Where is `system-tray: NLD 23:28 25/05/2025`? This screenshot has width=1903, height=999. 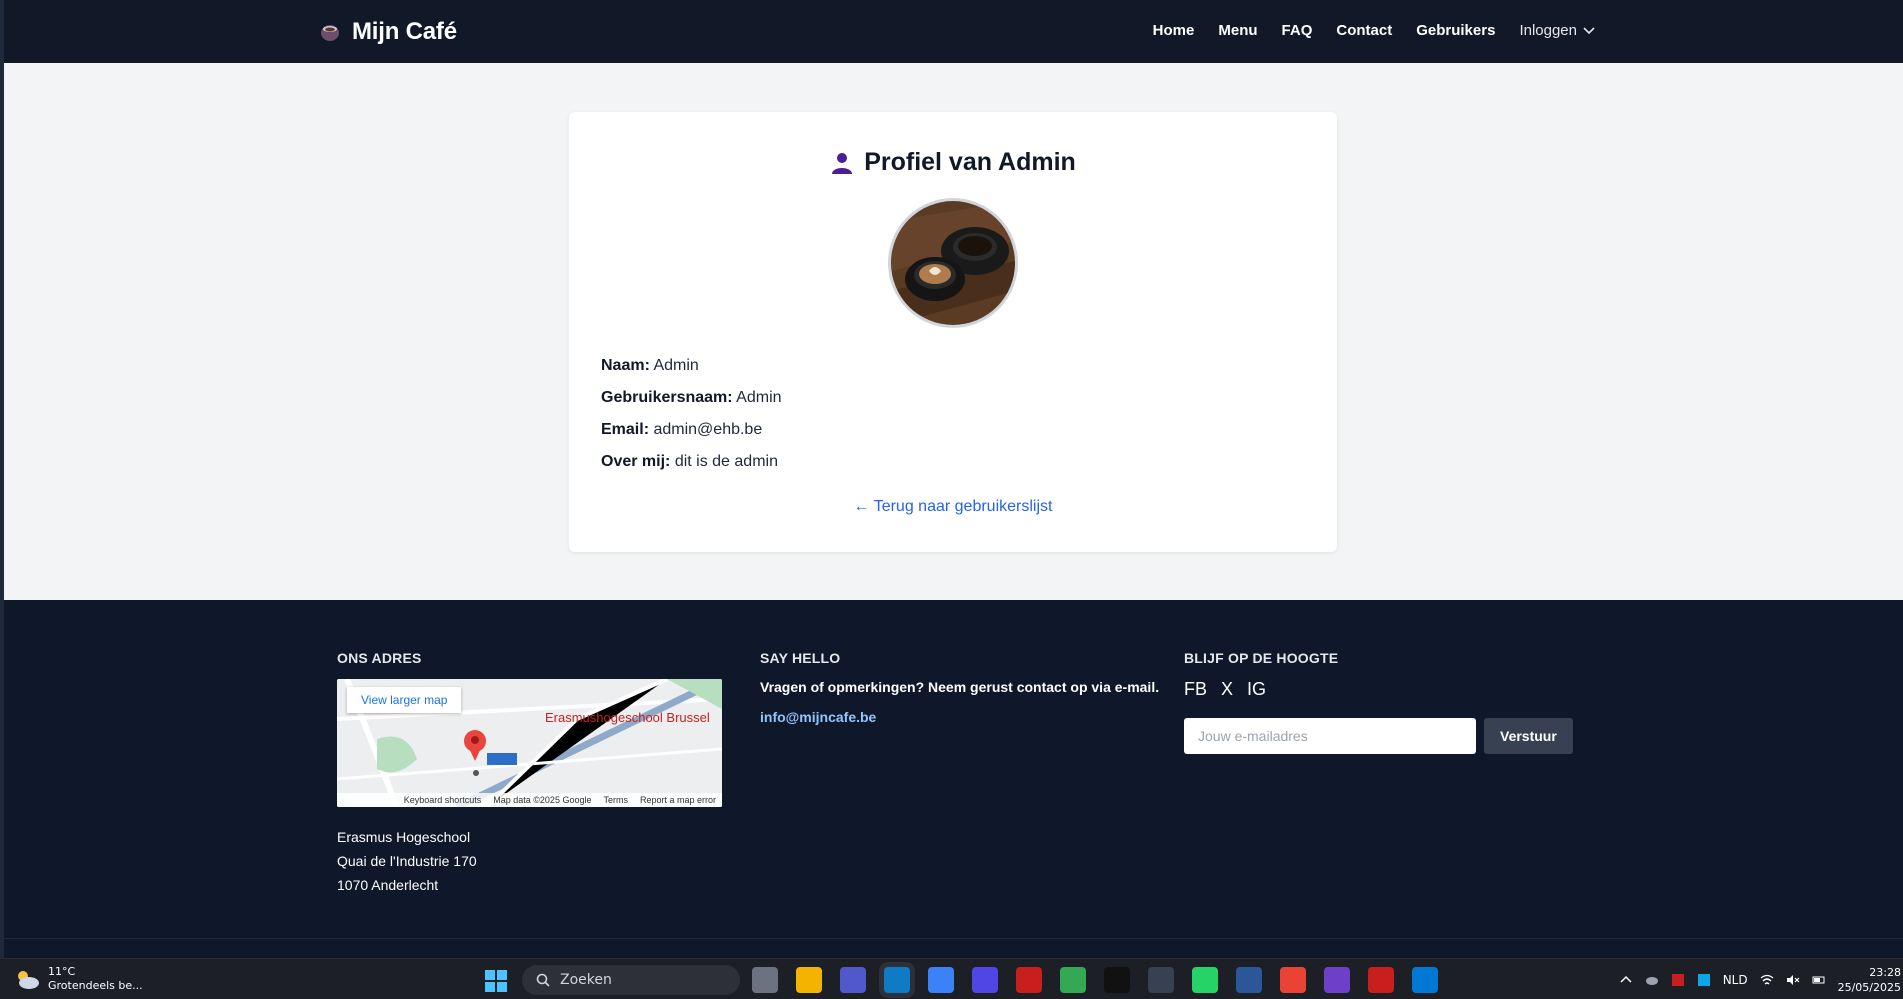 system-tray: NLD 23:28 25/05/2025 is located at coordinates (1761, 980).